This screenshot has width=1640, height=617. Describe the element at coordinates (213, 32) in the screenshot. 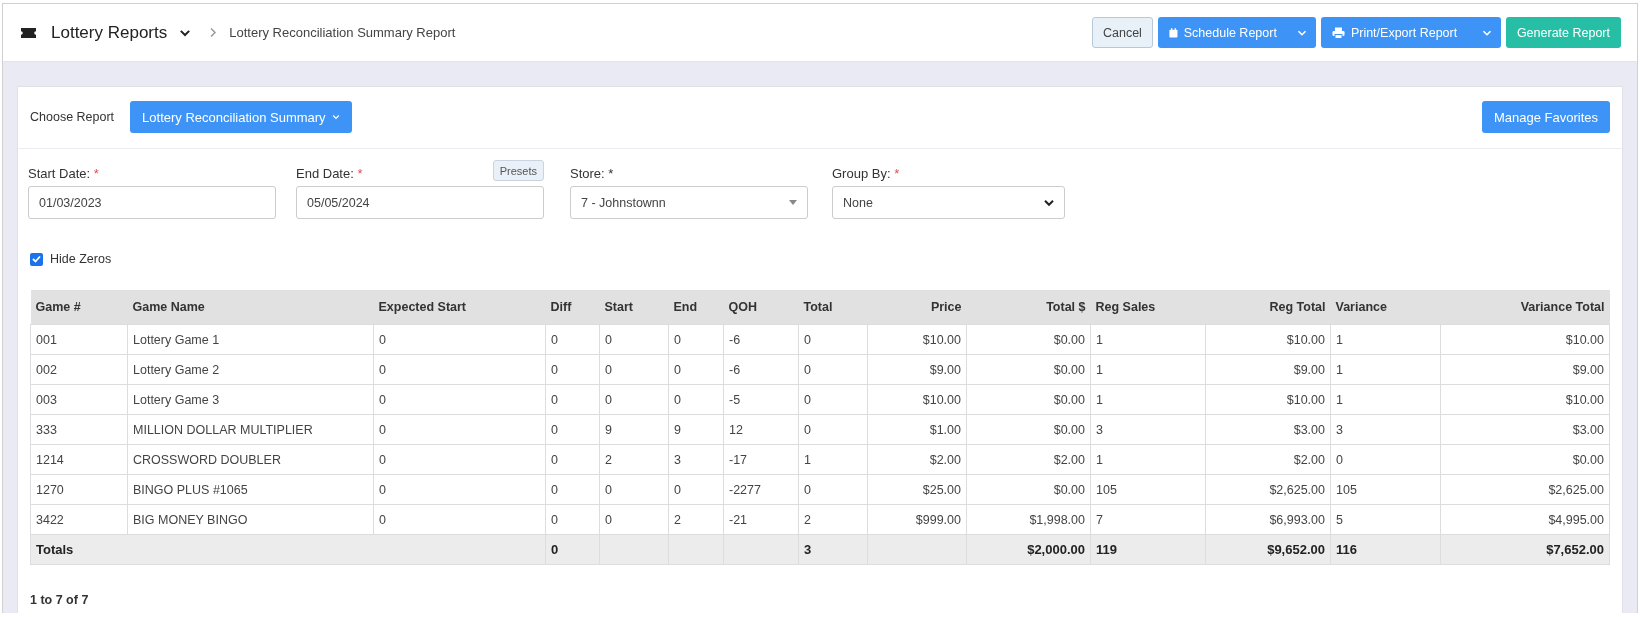

I see `chevron-right-icon` at that location.